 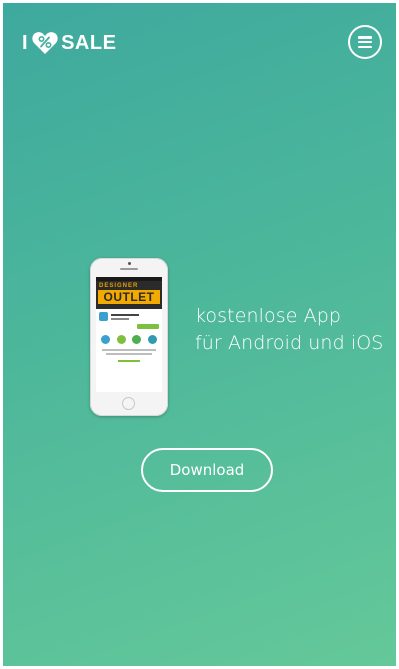 I want to click on phone-app-icon, so click(x=103, y=316).